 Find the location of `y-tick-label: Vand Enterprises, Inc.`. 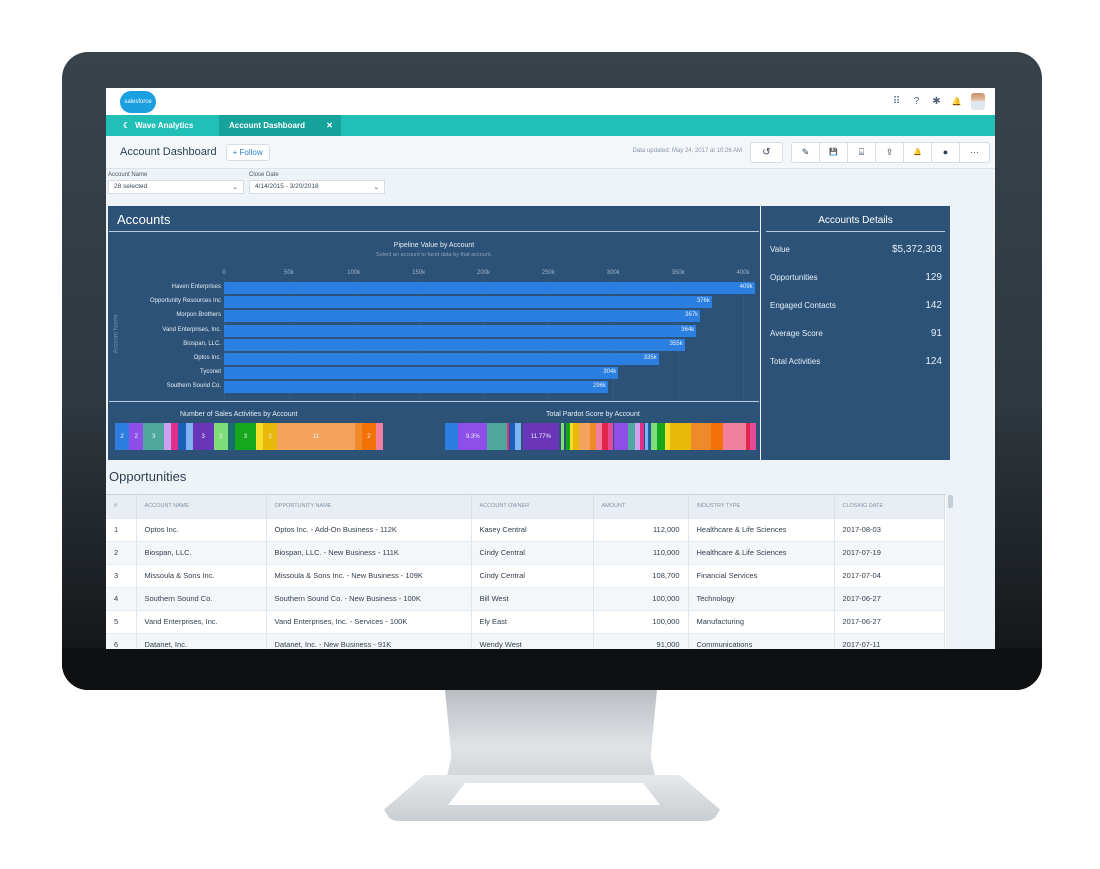

y-tick-label: Vand Enterprises, Inc. is located at coordinates (191, 330).